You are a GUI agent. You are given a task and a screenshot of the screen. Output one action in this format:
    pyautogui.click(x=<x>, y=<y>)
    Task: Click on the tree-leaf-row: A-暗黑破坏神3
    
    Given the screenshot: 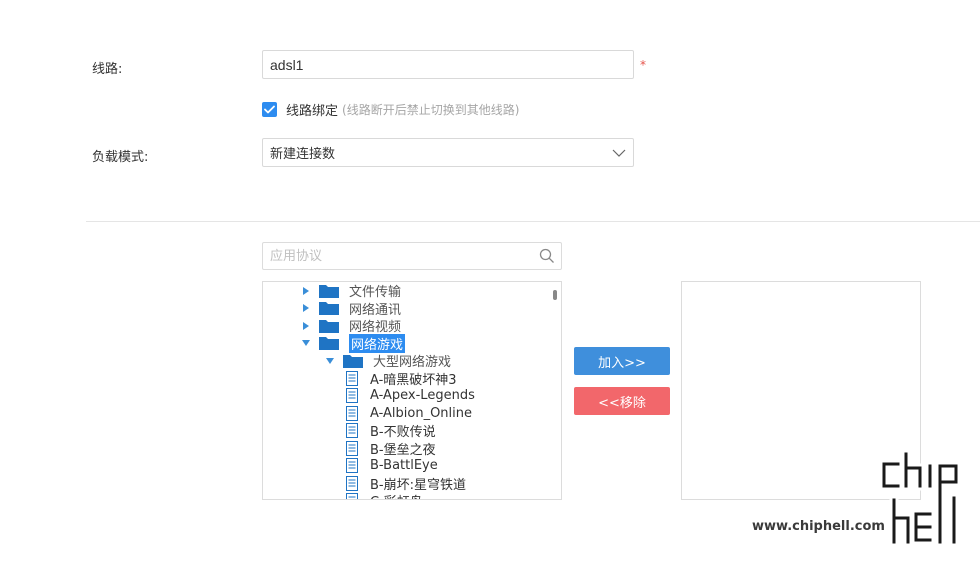 What is the action you would take?
    pyautogui.click(x=401, y=379)
    